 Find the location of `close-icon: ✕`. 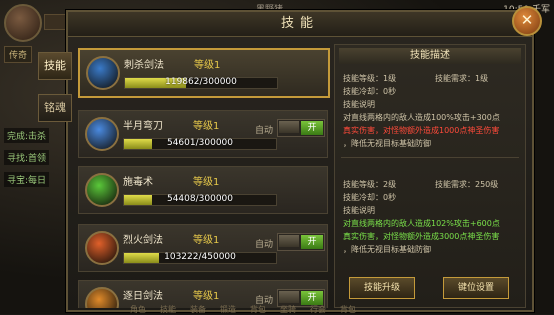

close-icon: ✕ is located at coordinates (527, 20).